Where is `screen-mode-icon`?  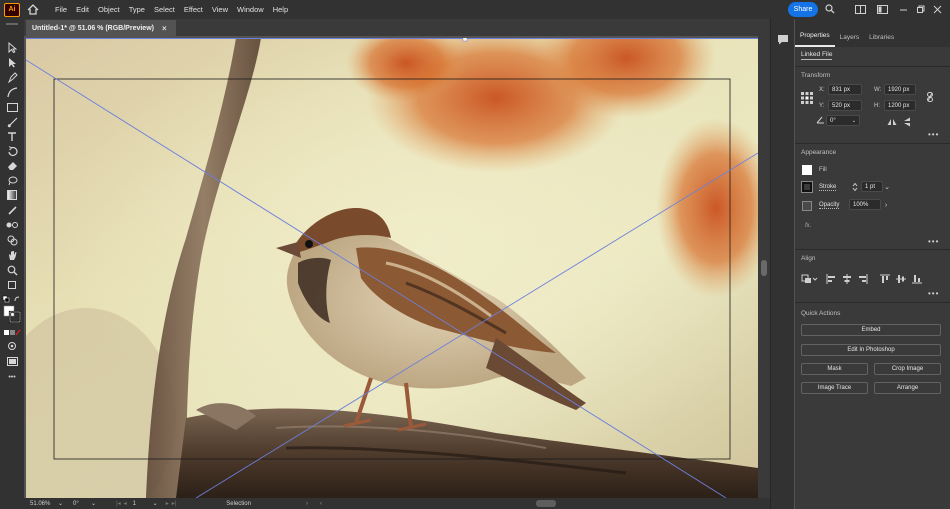
screen-mode-icon is located at coordinates (12, 361).